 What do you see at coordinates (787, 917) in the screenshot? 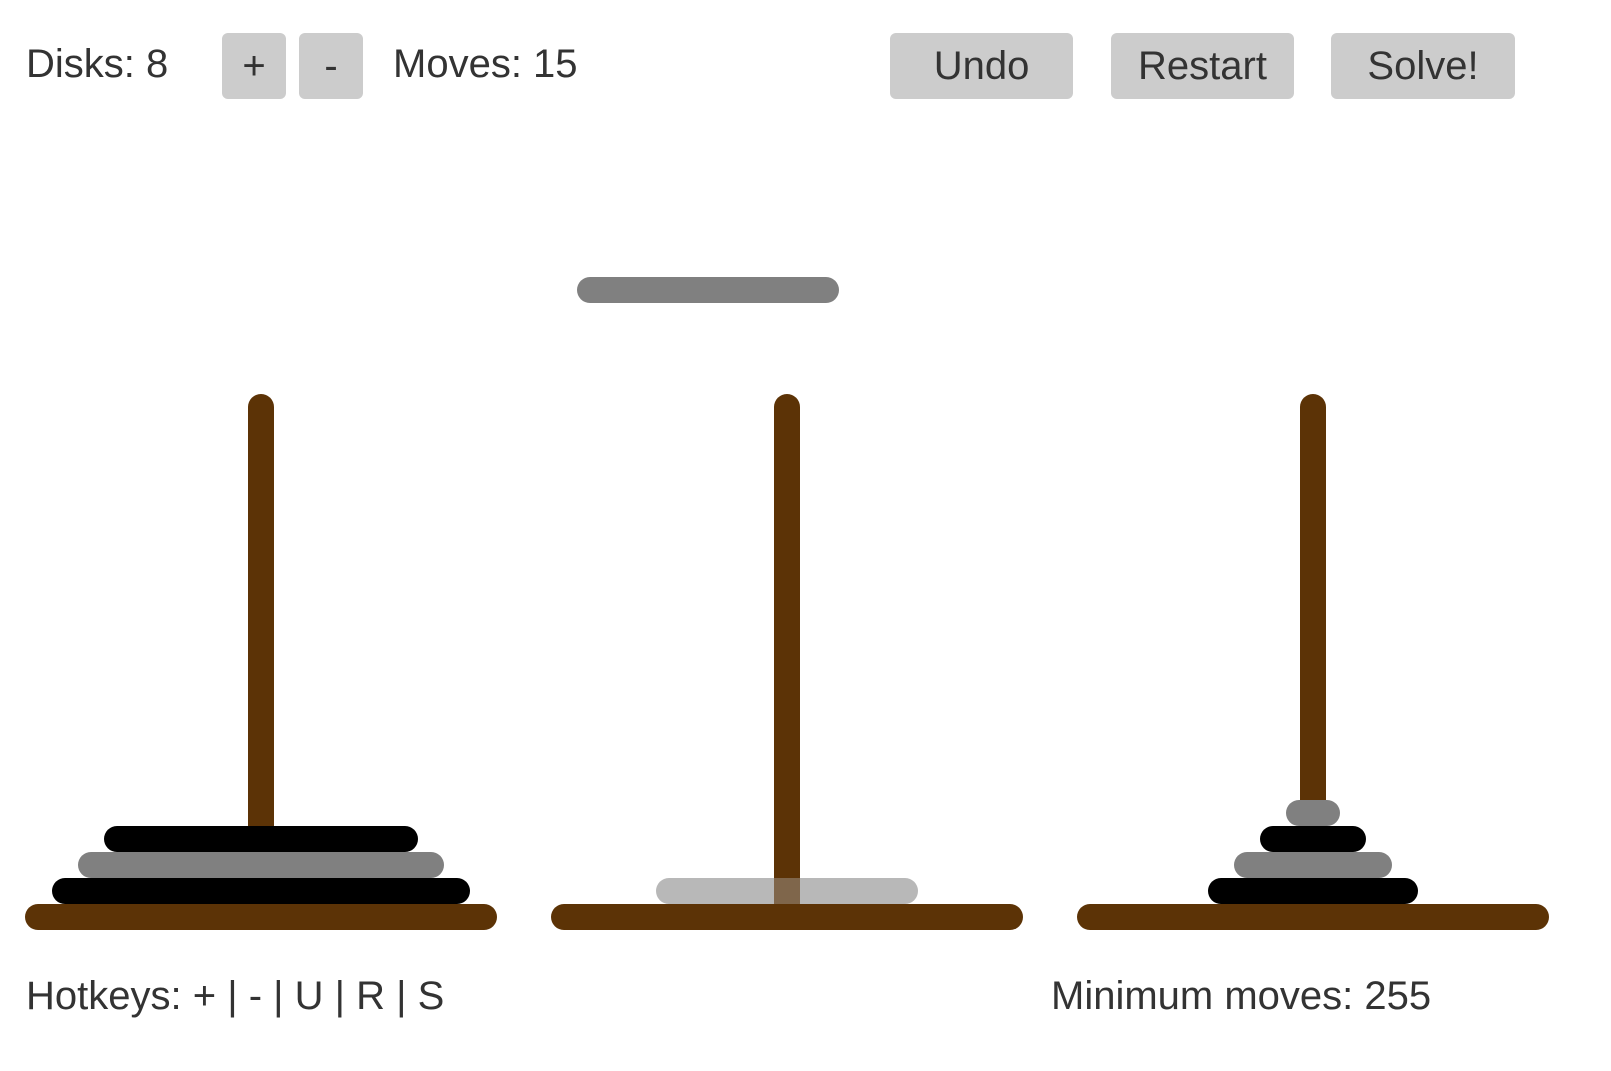
I see `peg-middle-base` at bounding box center [787, 917].